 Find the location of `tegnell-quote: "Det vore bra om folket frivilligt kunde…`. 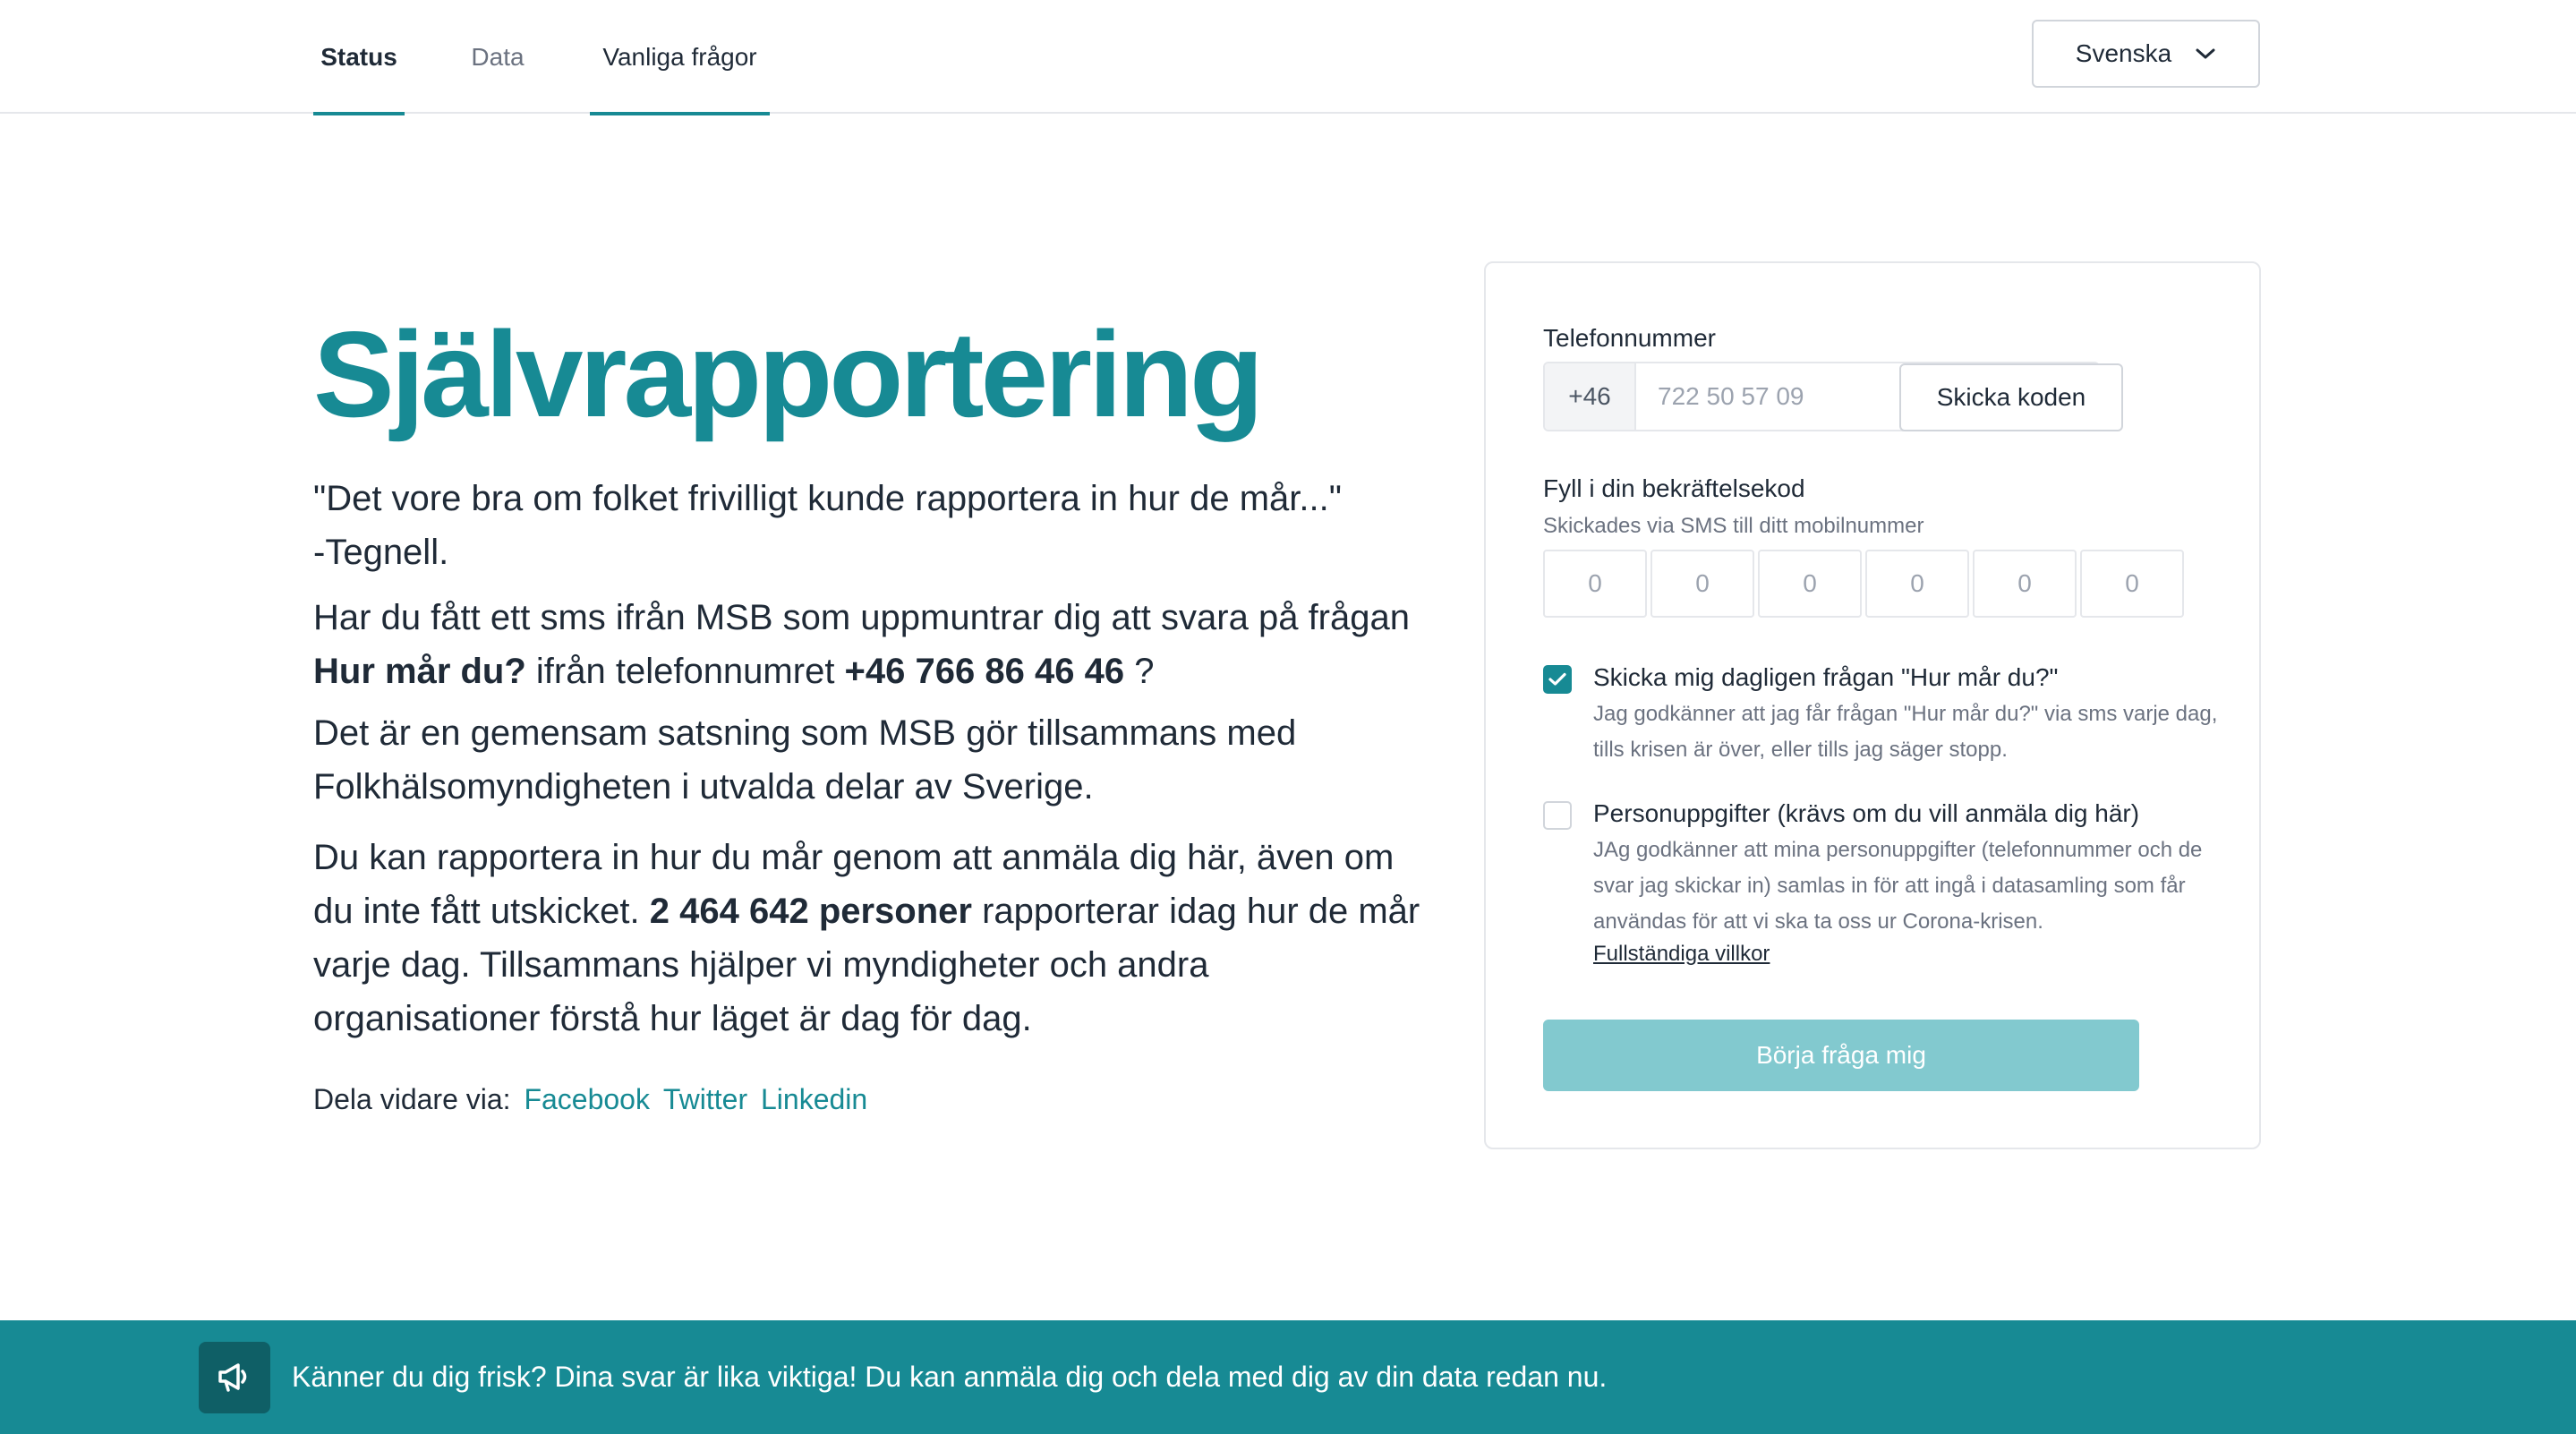

tegnell-quote: "Det vore bra om folket frivilligt kunde… is located at coordinates (872, 526).